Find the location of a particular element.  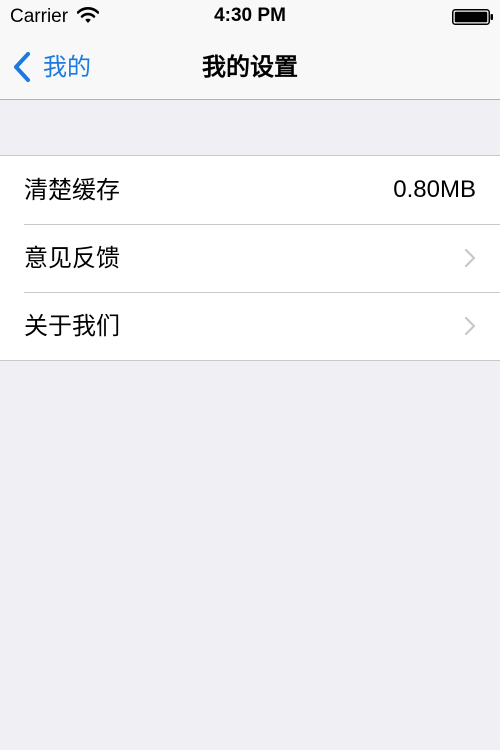

feedback-row: 意见反馈 is located at coordinates (250, 258).